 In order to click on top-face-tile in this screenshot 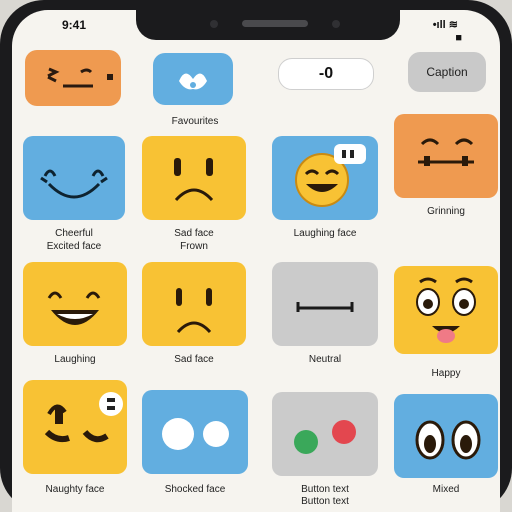, I will do `click(73, 78)`.